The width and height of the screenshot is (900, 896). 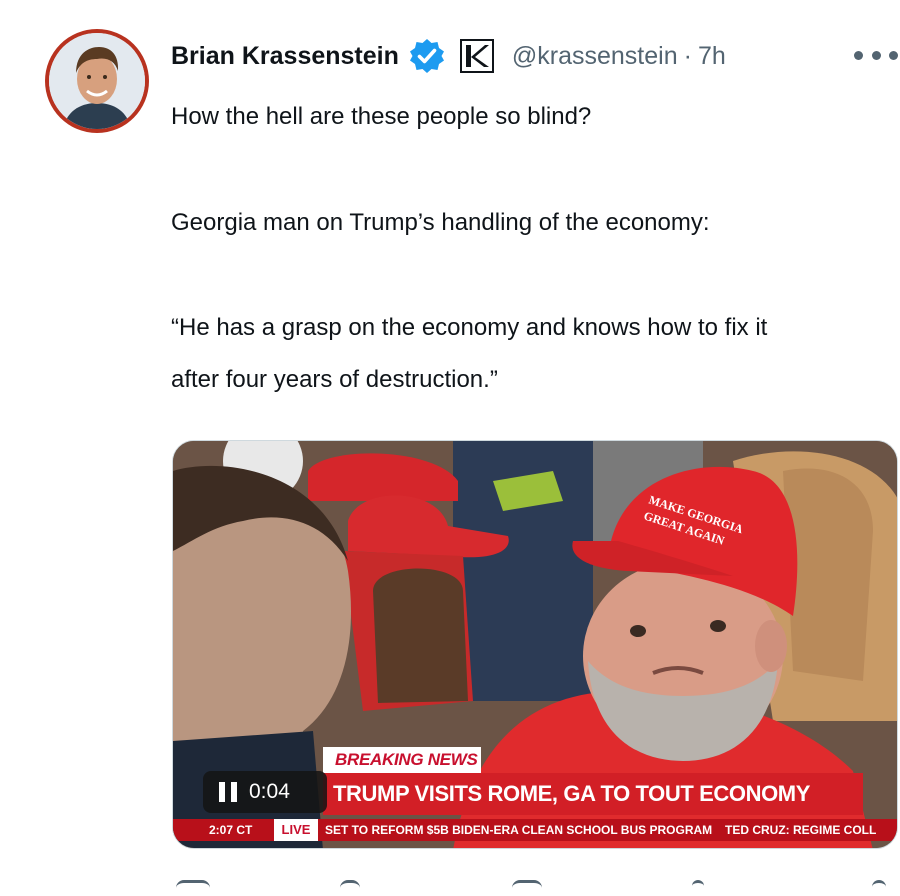 What do you see at coordinates (402, 760) in the screenshot?
I see `breaking-news-label: BREAKING NEWS` at bounding box center [402, 760].